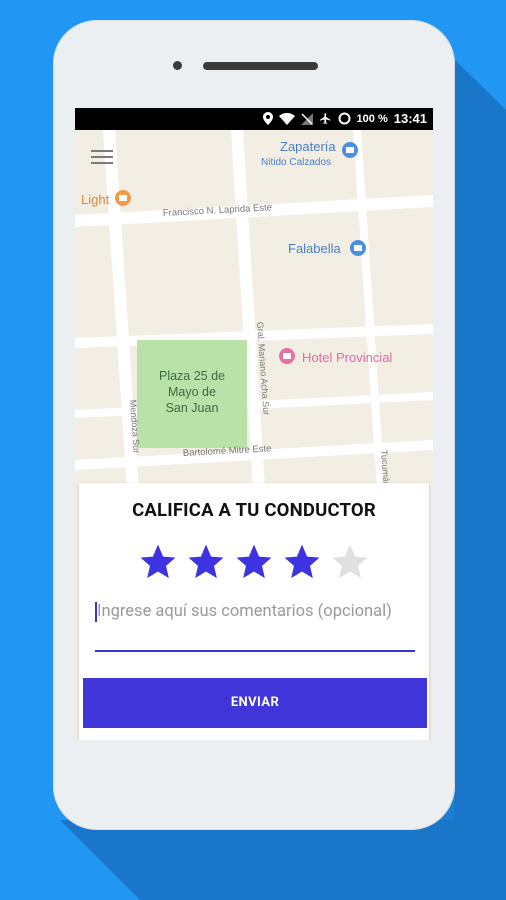  Describe the element at coordinates (324, 118) in the screenshot. I see `airplane-icon` at that location.